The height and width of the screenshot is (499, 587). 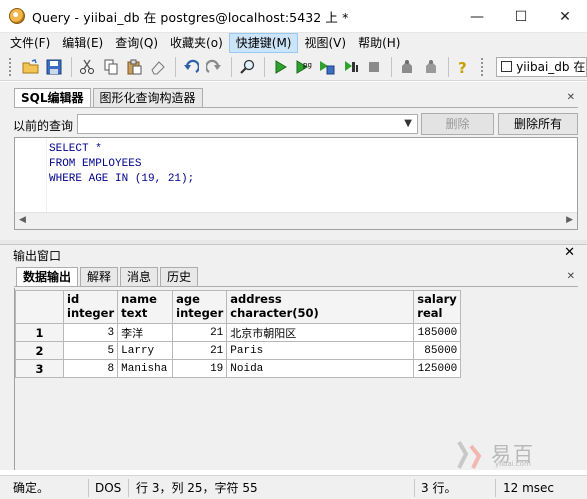 I want to click on row-number: 3, so click(x=39, y=368).